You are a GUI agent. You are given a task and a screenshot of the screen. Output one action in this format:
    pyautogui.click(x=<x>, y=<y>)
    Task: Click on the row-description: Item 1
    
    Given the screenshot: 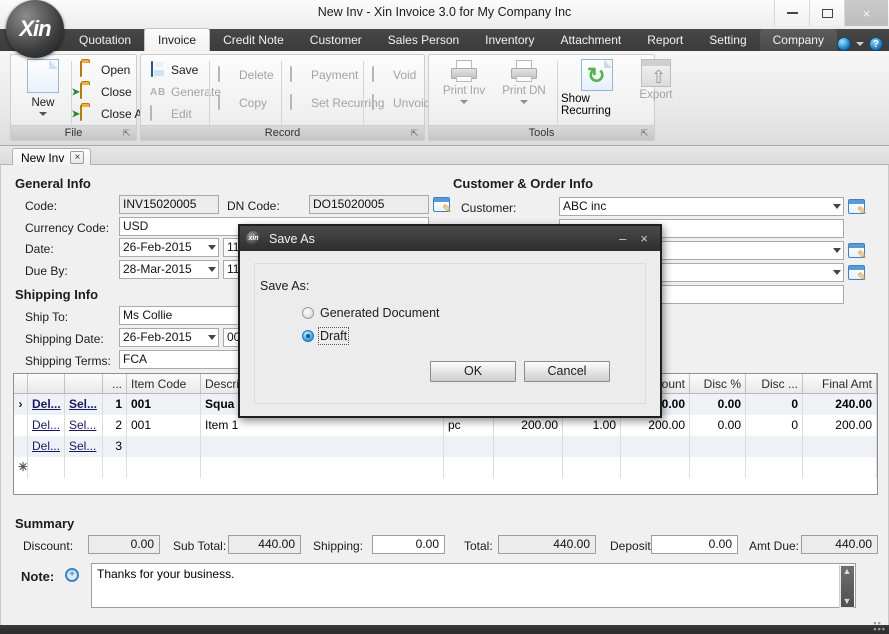 What is the action you would take?
    pyautogui.click(x=322, y=425)
    